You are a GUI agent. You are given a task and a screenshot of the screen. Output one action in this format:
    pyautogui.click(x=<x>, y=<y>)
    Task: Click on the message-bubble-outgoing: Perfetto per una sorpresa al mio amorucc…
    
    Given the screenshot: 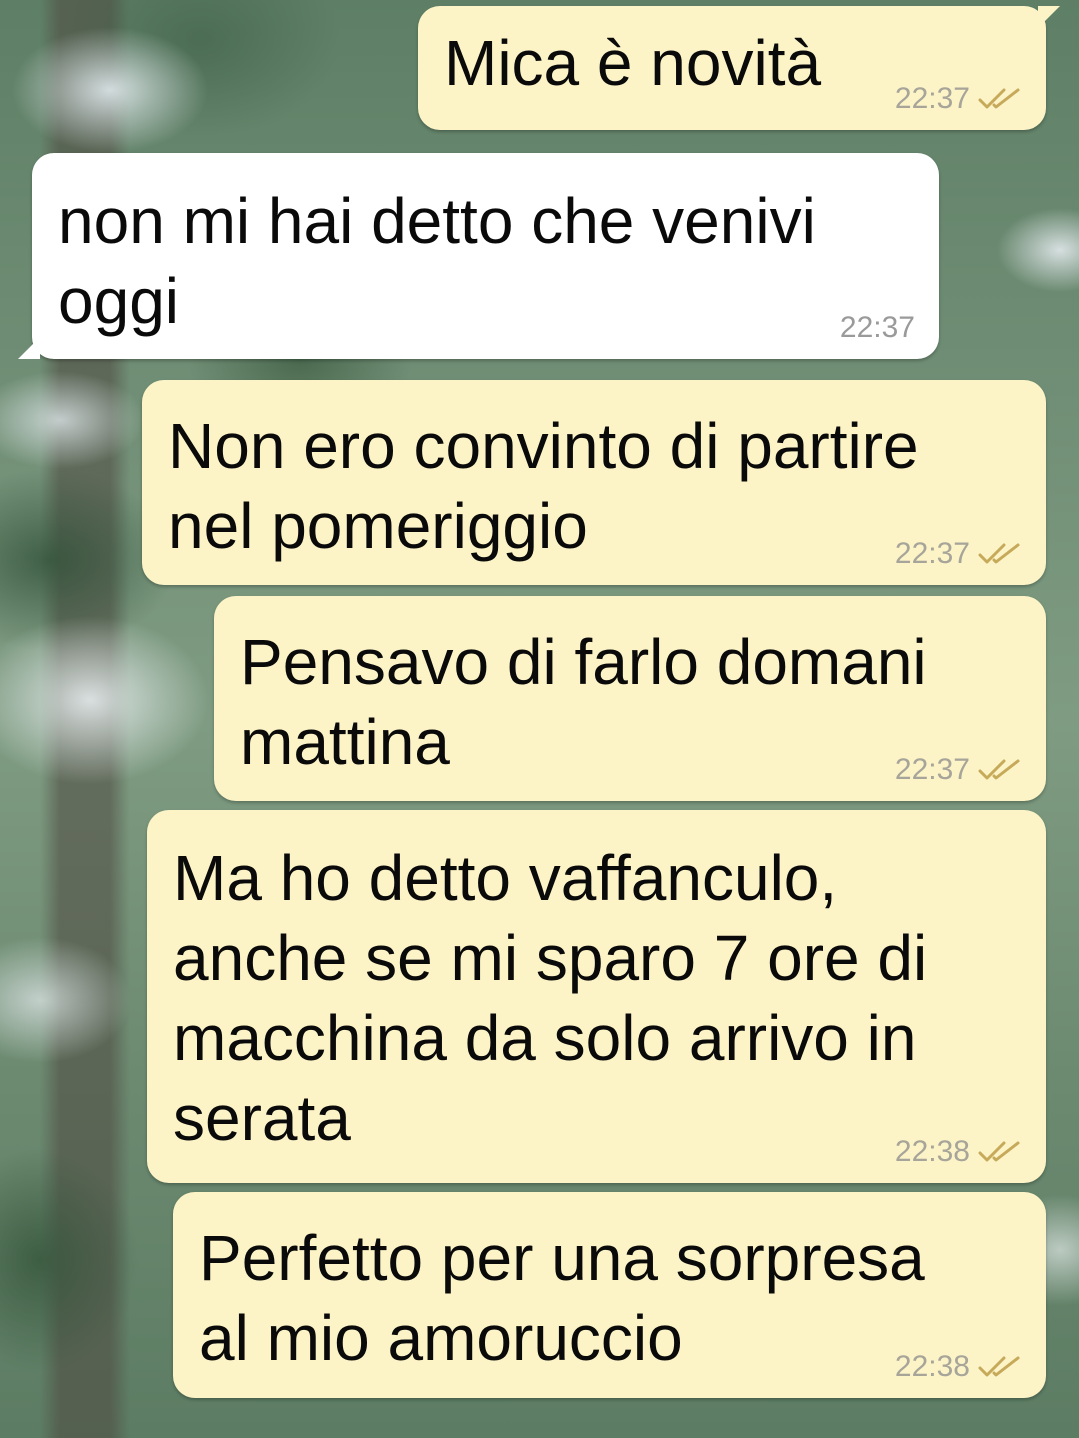 What is the action you would take?
    pyautogui.click(x=609, y=1295)
    